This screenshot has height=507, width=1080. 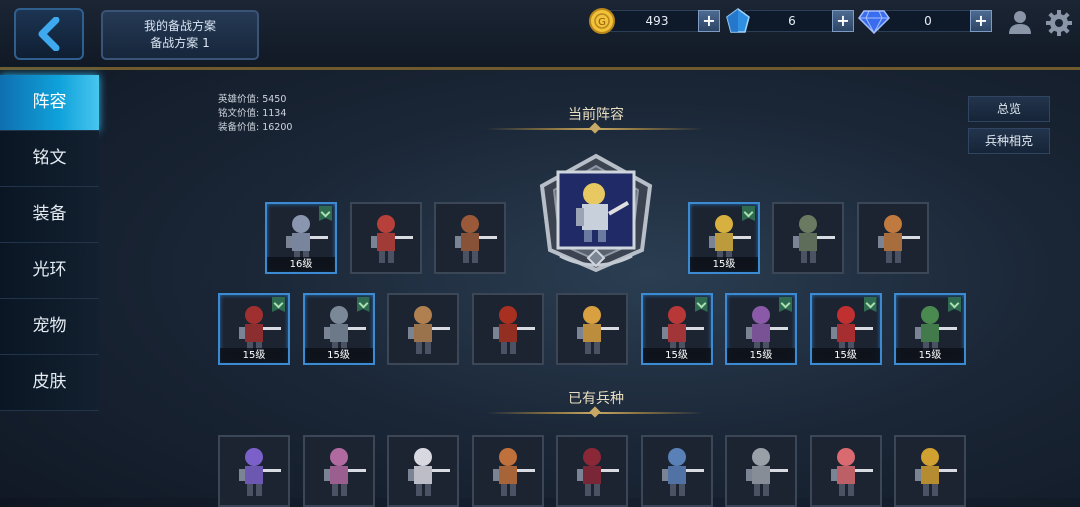 I want to click on add-gold-button: +, so click(x=709, y=21).